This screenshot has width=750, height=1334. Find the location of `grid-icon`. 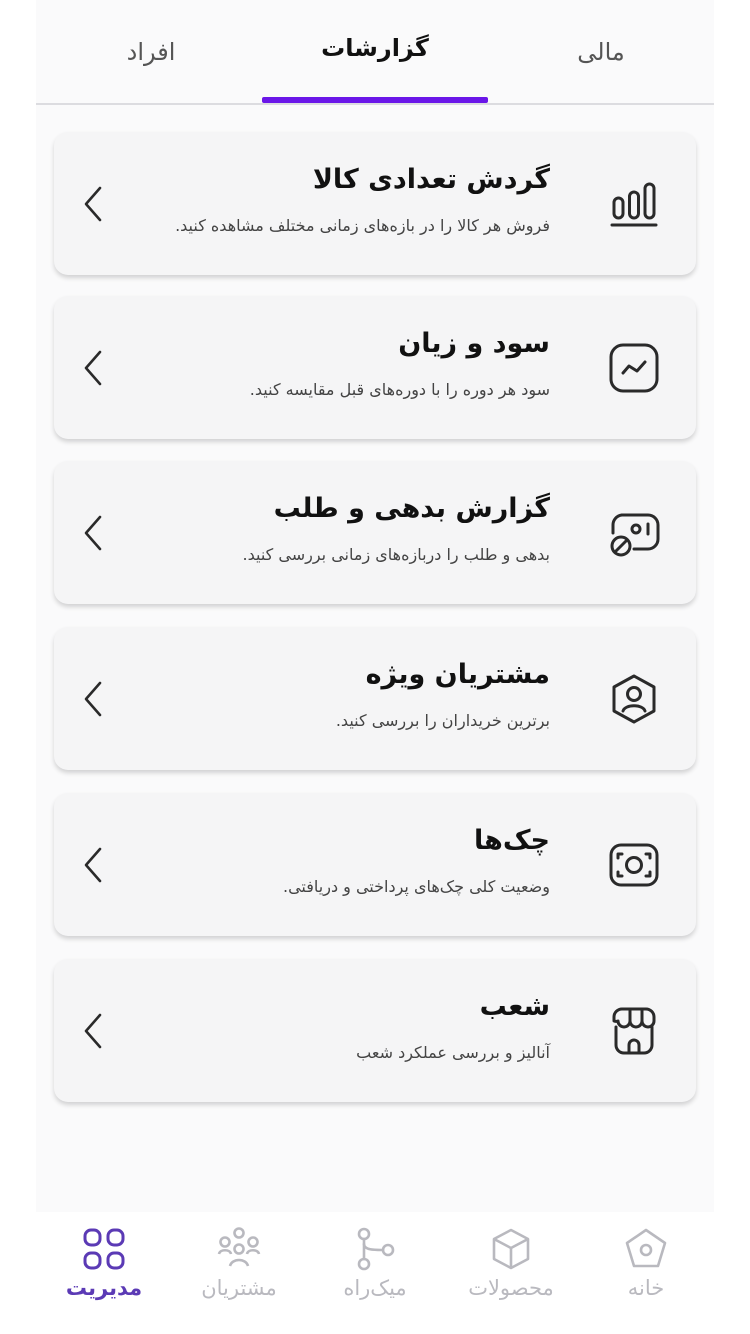

grid-icon is located at coordinates (104, 1249).